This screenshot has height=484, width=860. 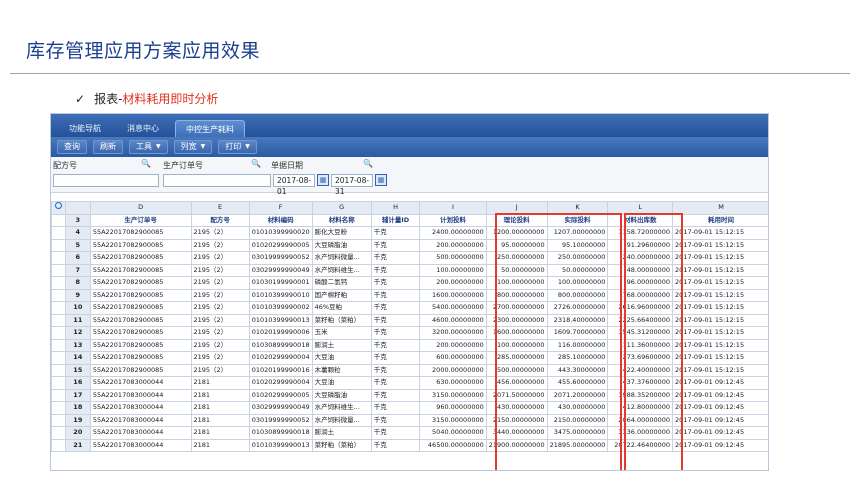 I want to click on grid-corner, so click(x=58, y=208).